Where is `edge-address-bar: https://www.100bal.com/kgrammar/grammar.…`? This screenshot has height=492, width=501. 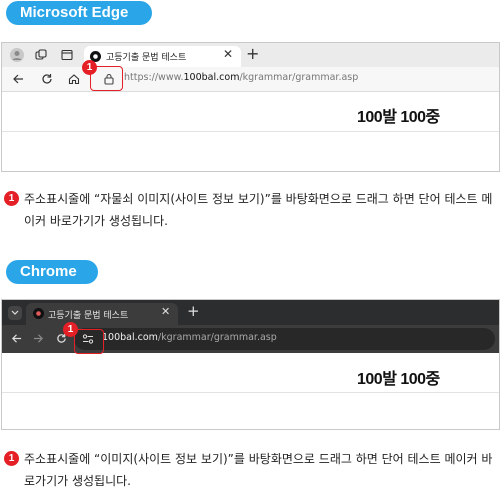 edge-address-bar: https://www.100bal.com/kgrammar/grammar.… is located at coordinates (241, 77).